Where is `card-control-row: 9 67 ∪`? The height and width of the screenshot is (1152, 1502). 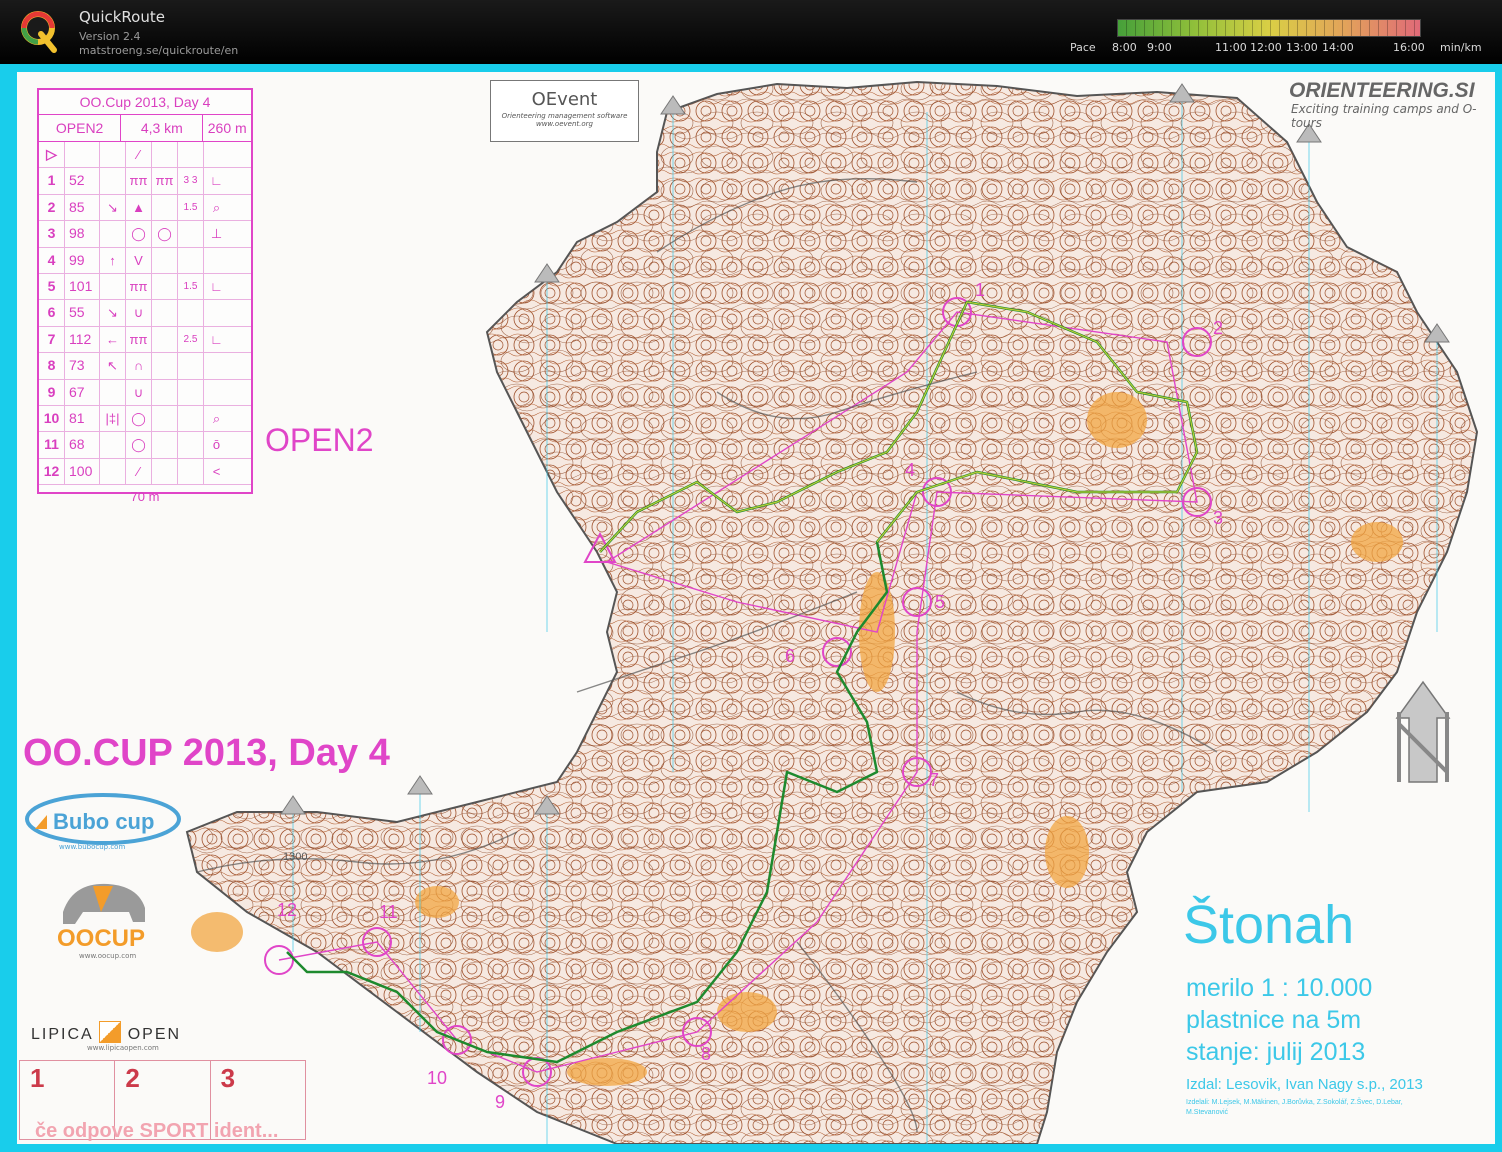 card-control-row: 9 67 ∪ is located at coordinates (145, 392).